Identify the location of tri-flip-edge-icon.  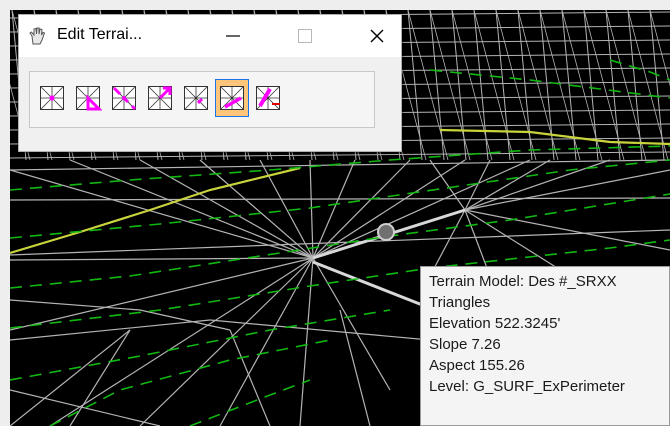
(160, 98).